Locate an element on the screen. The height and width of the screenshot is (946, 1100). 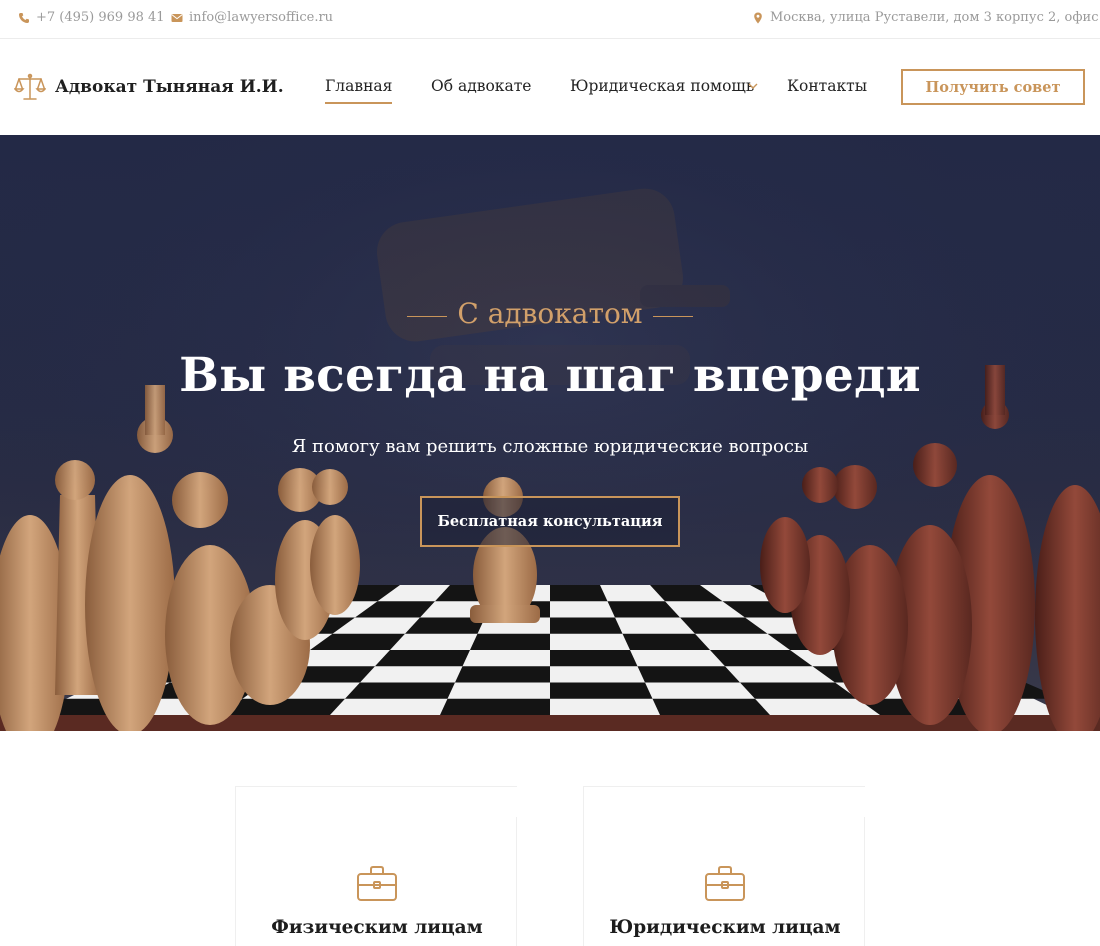
hero-eyebrow: С адвокатом is located at coordinates (550, 313).